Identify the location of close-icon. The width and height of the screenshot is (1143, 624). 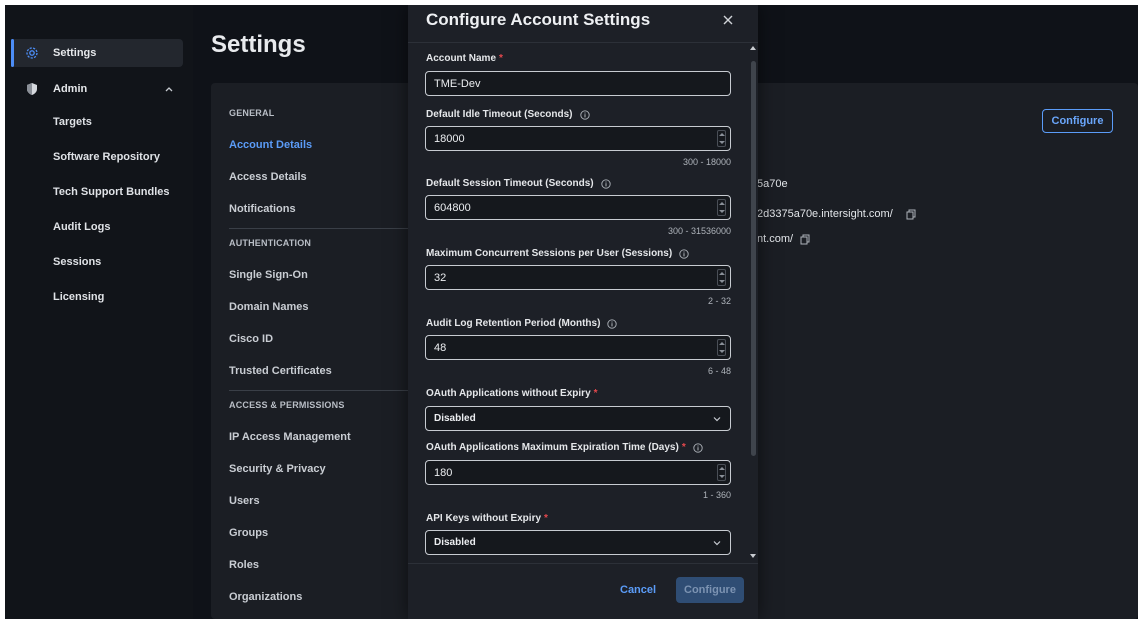
(728, 20).